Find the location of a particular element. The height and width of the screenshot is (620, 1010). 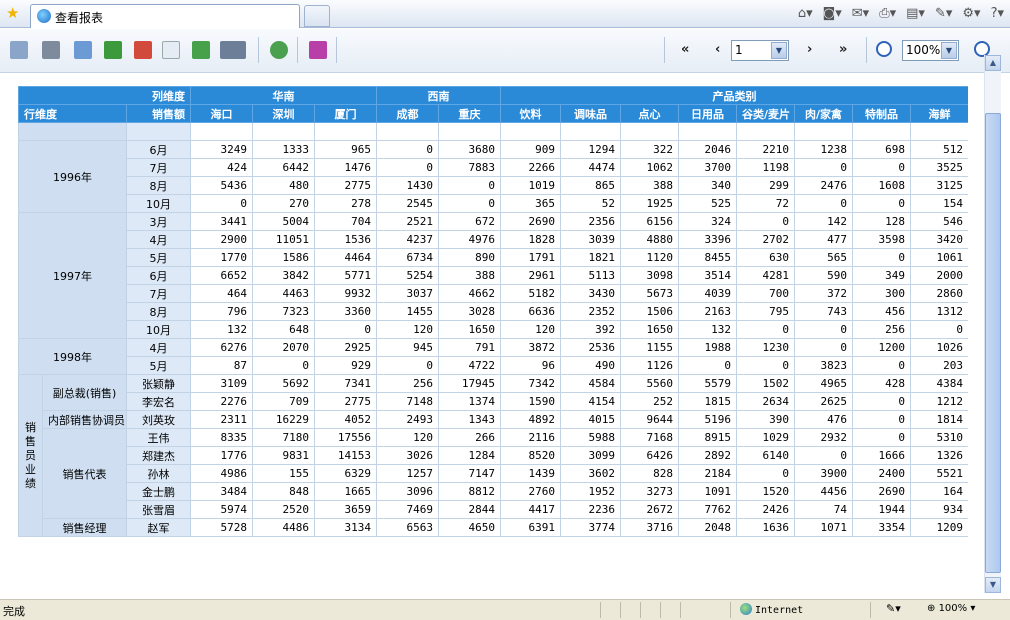

data-cell: 795 is located at coordinates (766, 311).